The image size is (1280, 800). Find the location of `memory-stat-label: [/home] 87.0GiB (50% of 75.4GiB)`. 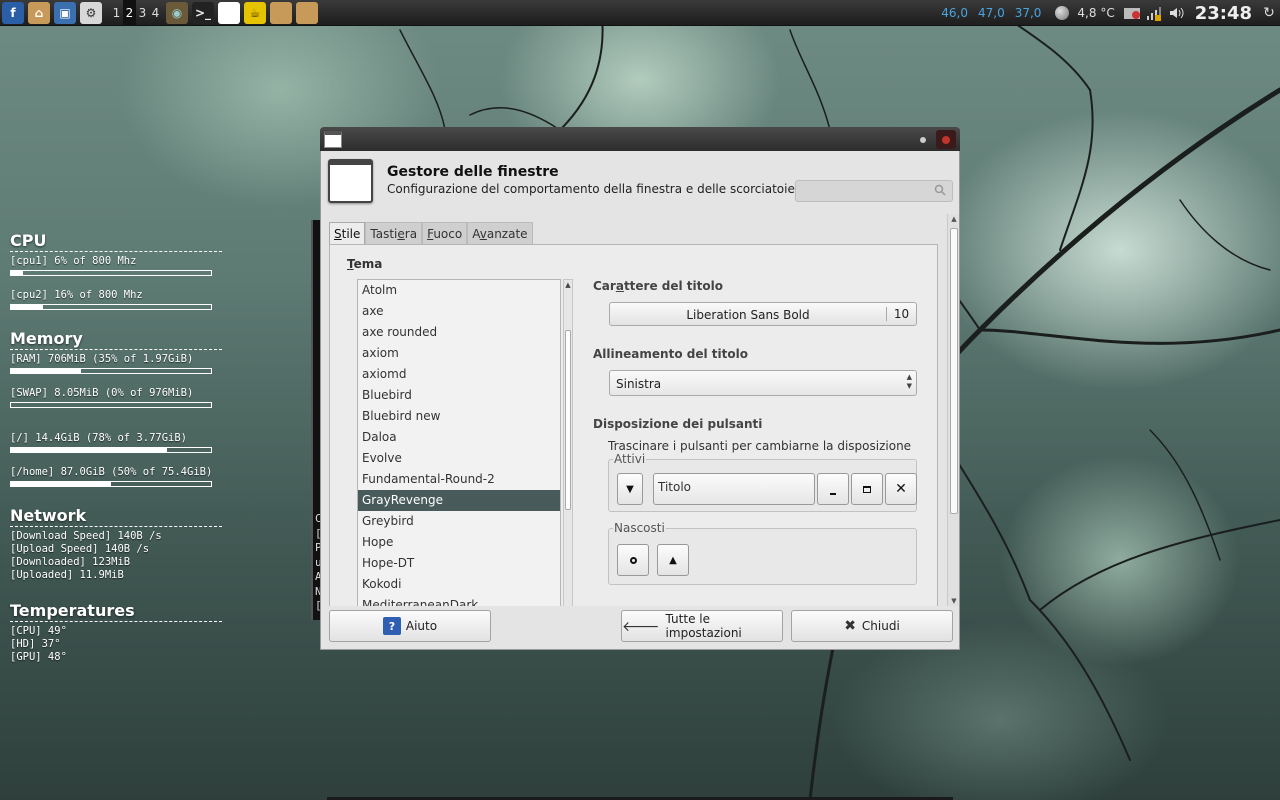

memory-stat-label: [/home] 87.0GiB (50% of 75.4GiB) is located at coordinates (111, 472).